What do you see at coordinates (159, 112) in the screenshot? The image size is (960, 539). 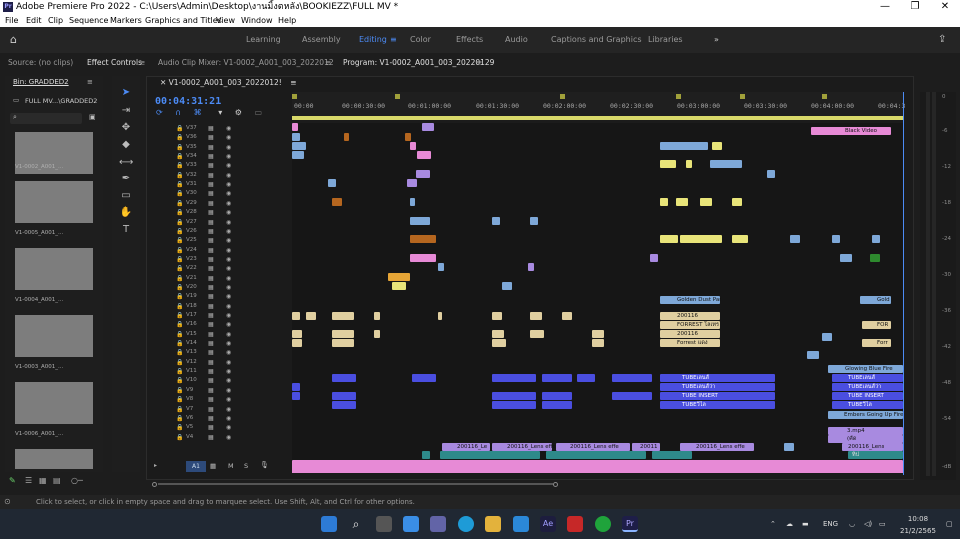 I see `nest-icon: ⟳` at bounding box center [159, 112].